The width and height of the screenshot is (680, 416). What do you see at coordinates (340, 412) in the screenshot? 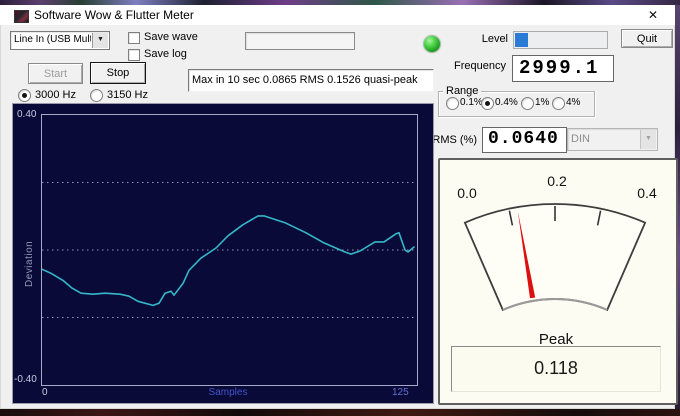
I see `desktop-bottom-strip` at bounding box center [340, 412].